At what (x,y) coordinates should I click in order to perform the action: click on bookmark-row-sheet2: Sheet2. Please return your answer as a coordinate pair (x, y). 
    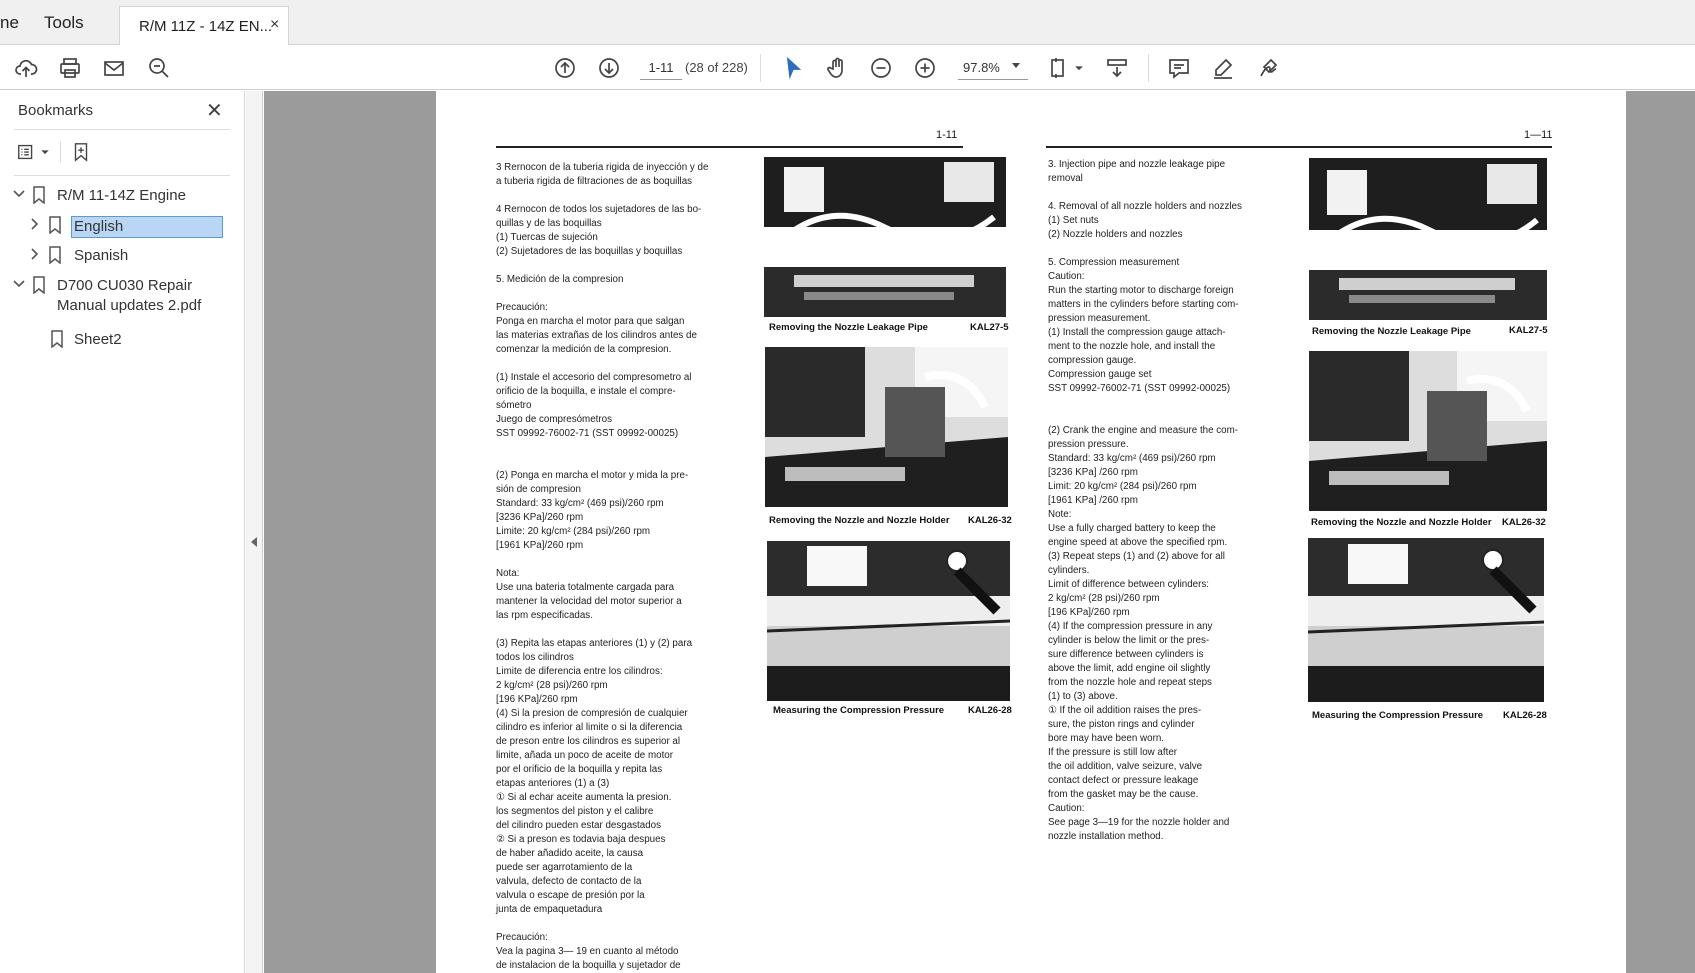
    Looking at the image, I should click on (120, 339).